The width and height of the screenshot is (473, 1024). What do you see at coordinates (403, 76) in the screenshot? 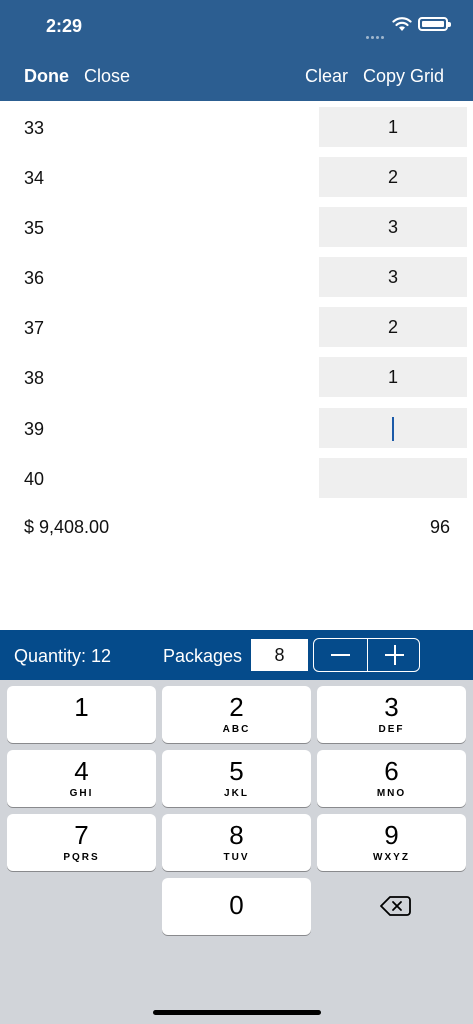
I see `copy-grid-button: Copy Grid` at bounding box center [403, 76].